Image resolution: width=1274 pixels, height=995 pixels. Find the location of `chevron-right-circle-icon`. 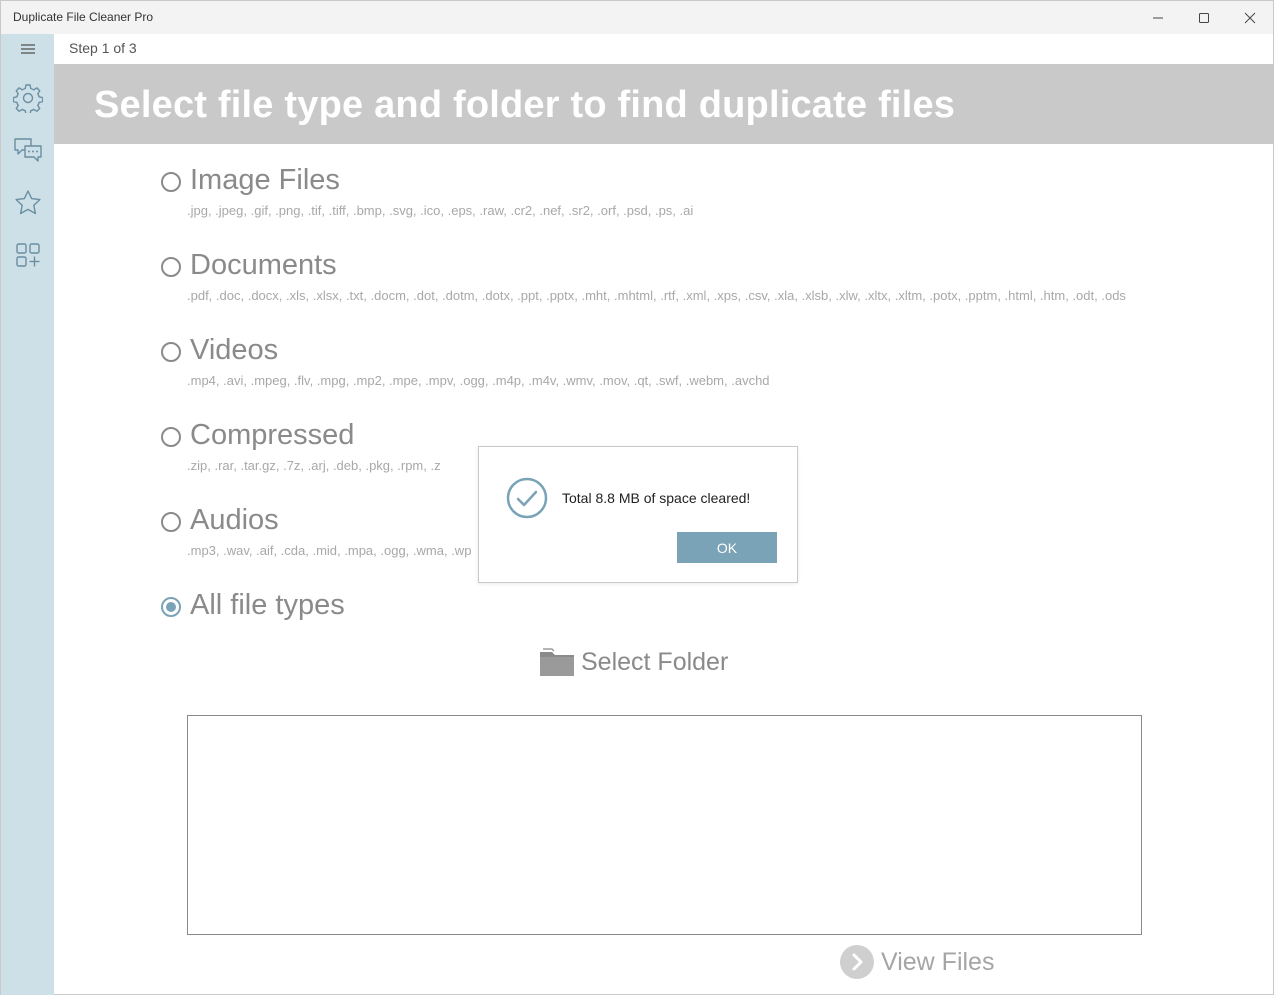

chevron-right-circle-icon is located at coordinates (857, 962).